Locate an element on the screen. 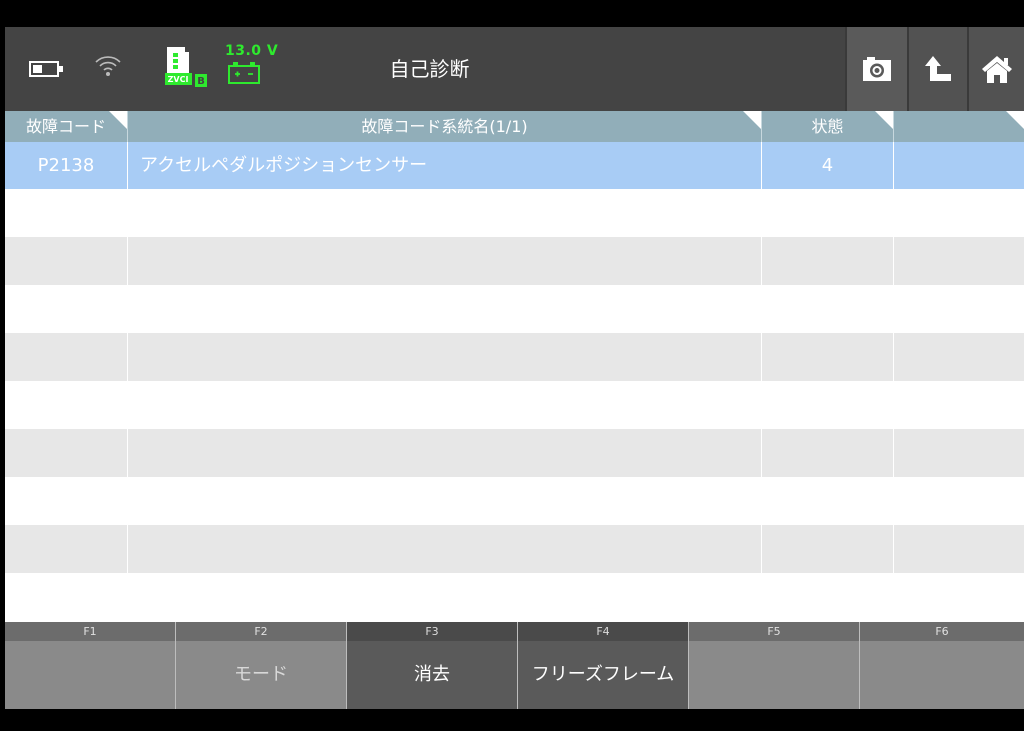 The image size is (1024, 731). table-row: P2138 アクセルペダルポジションセンサー 4 is located at coordinates (514, 165).